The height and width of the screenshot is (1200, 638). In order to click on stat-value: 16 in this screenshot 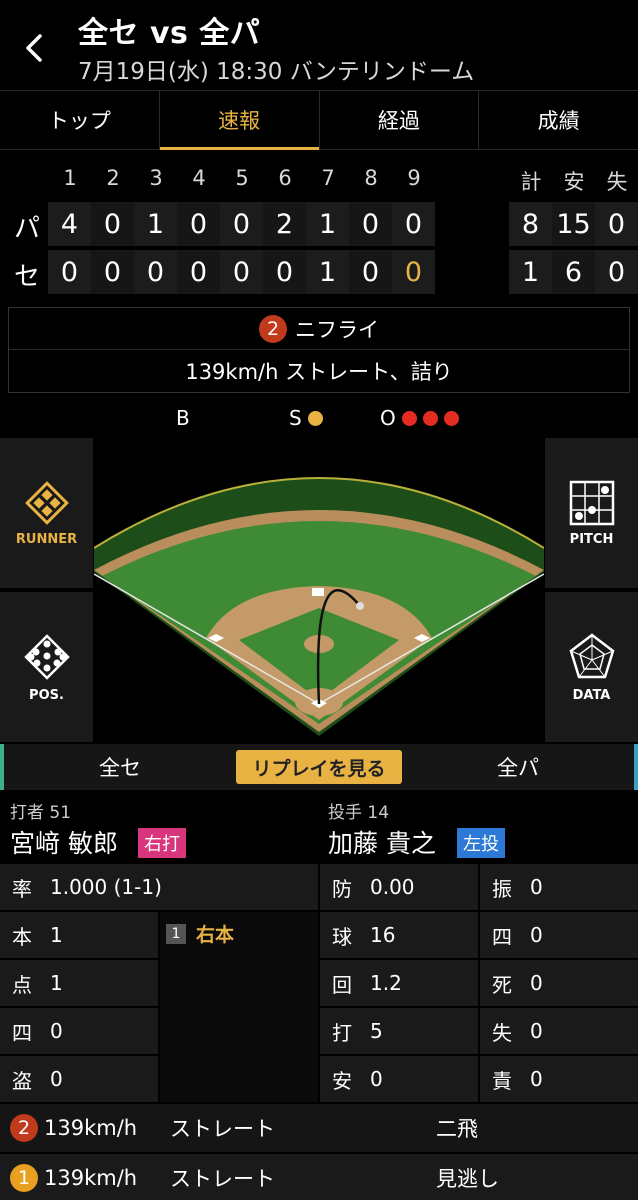, I will do `click(383, 935)`.